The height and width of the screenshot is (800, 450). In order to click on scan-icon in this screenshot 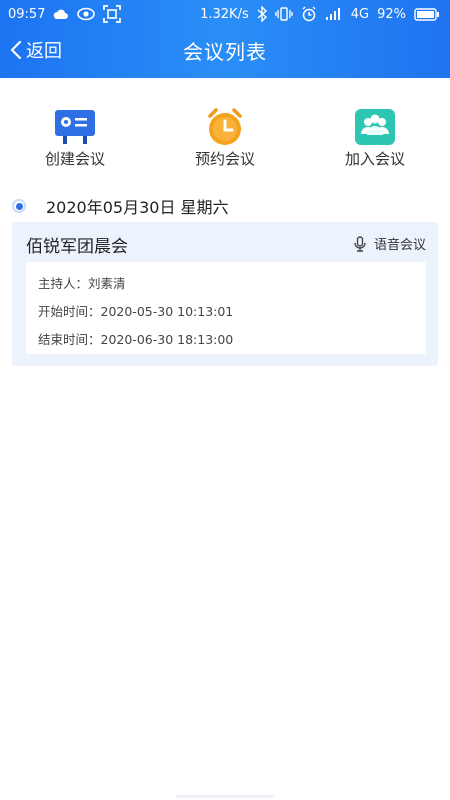, I will do `click(112, 14)`.